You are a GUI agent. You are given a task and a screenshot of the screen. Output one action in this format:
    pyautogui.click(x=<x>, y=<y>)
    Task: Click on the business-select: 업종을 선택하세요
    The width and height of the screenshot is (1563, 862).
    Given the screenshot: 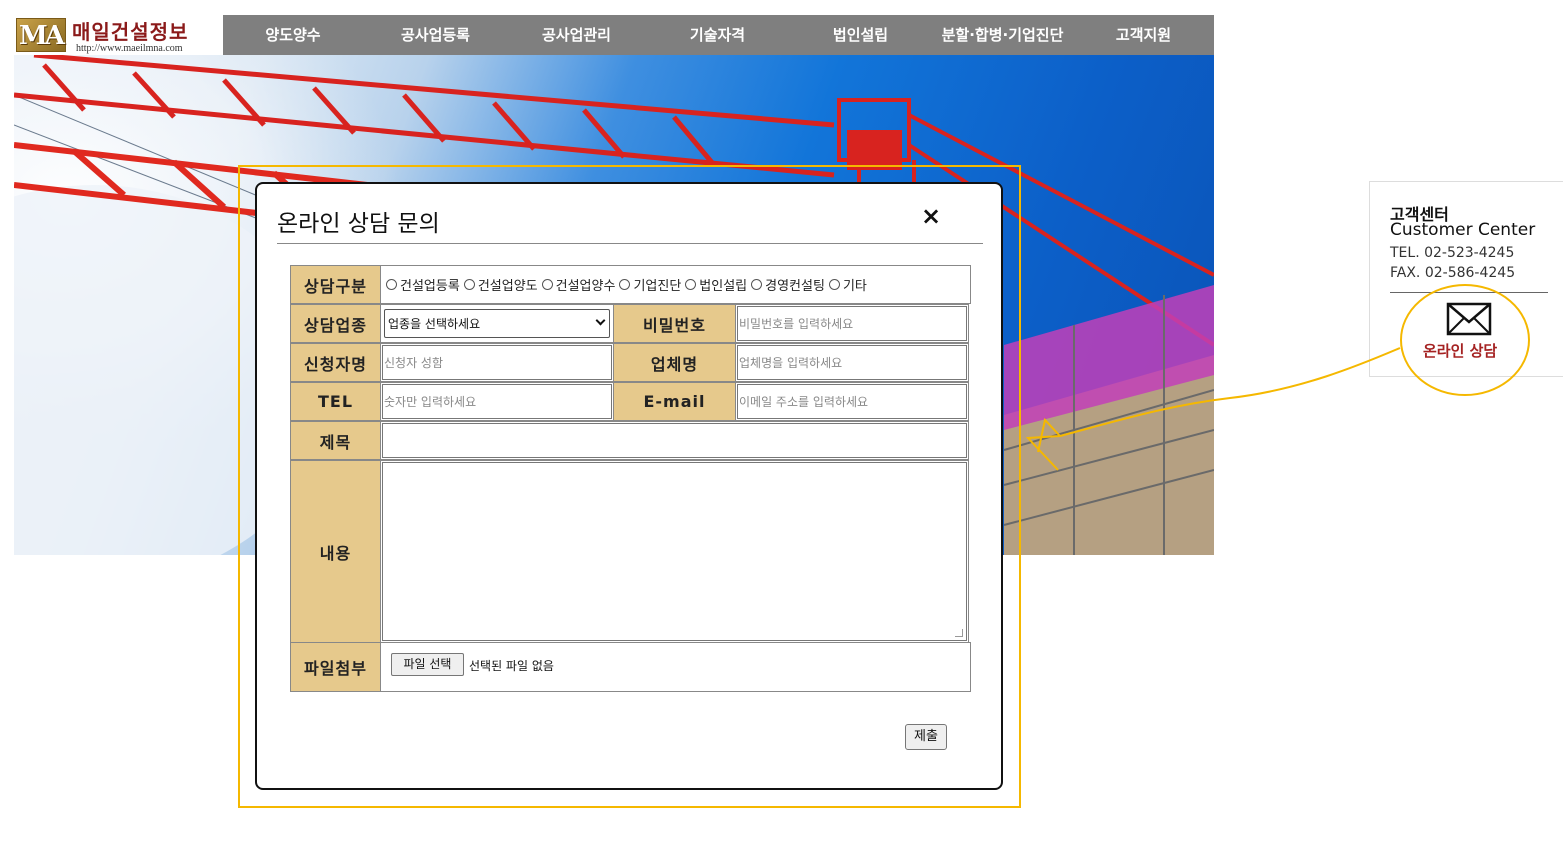 What is the action you would take?
    pyautogui.click(x=497, y=323)
    